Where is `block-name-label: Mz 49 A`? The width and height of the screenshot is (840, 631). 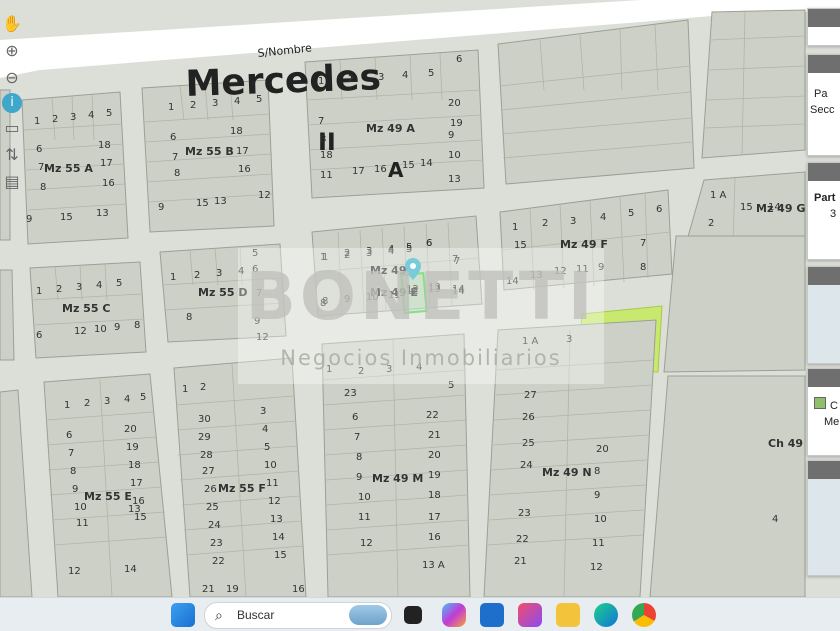
block-name-label: Mz 49 A is located at coordinates (390, 128).